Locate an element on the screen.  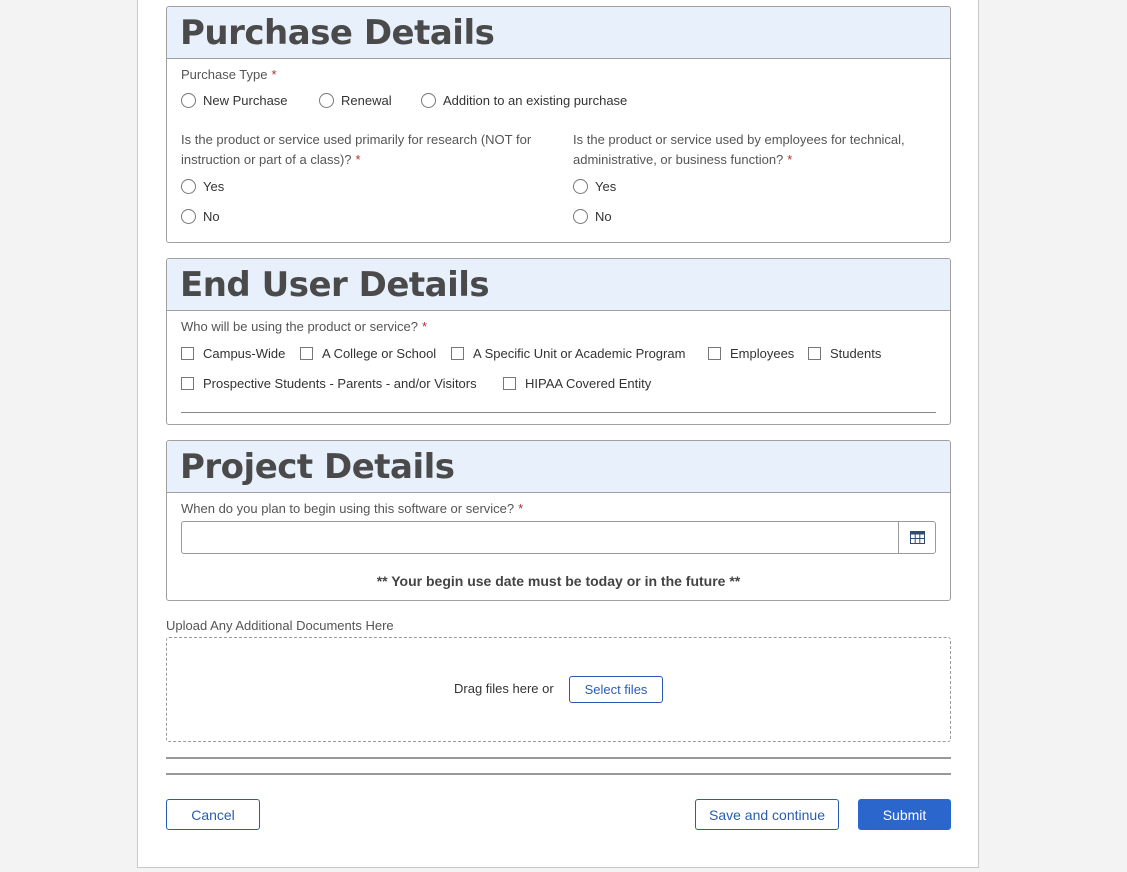
radio-employee-no: No is located at coordinates (592, 216).